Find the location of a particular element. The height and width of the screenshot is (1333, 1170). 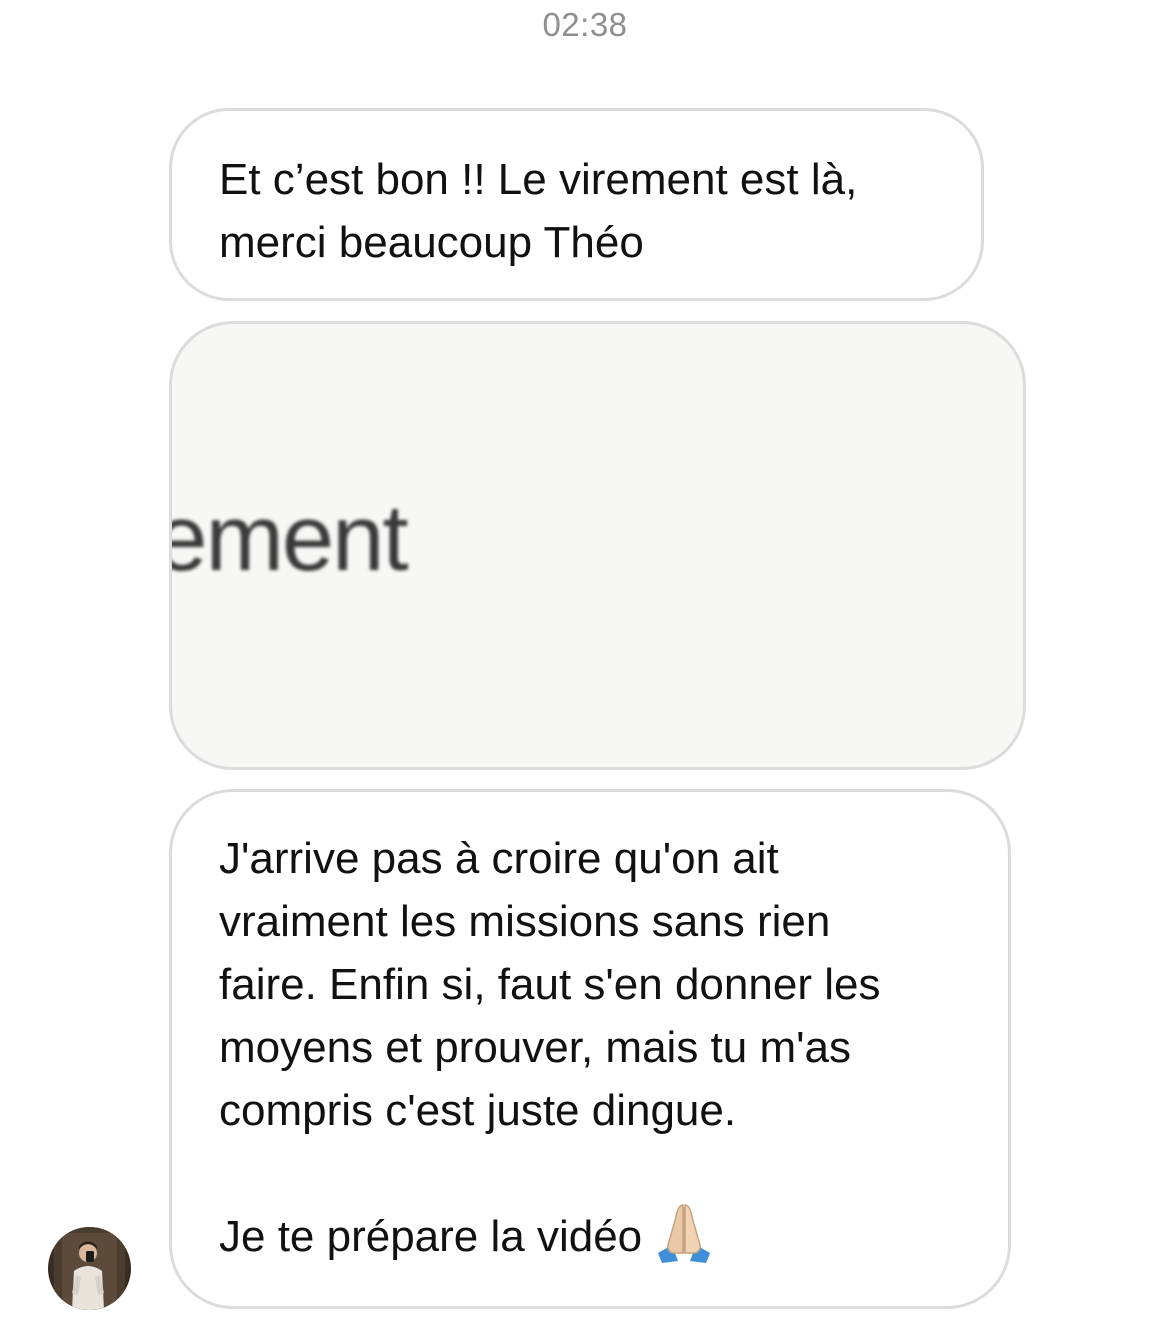

folded-hands-icon is located at coordinates (684, 1233).